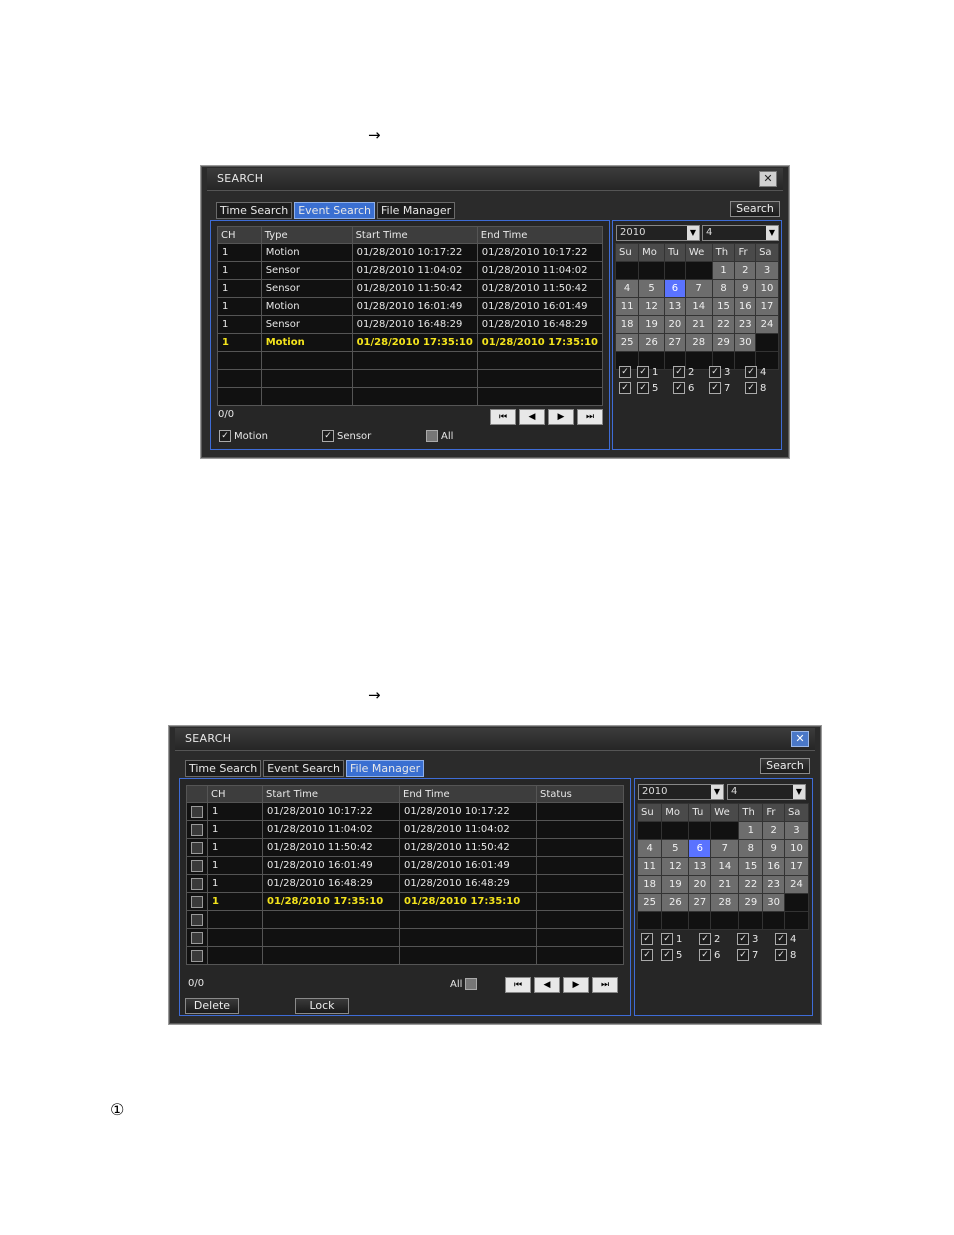 The image size is (954, 1235). Describe the element at coordinates (756, 955) in the screenshot. I see `channel-7: ✓ 7` at that location.